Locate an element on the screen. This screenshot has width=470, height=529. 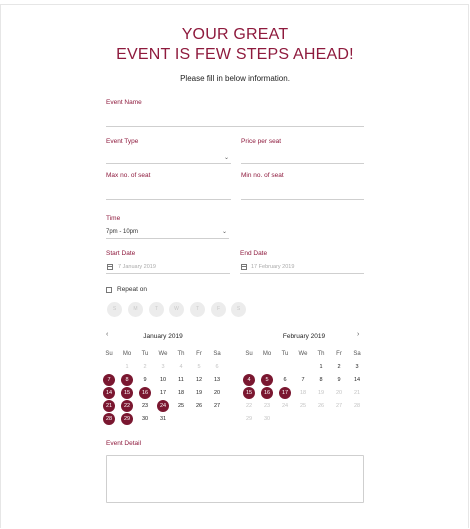
event-type-select is located at coordinates (168, 163).